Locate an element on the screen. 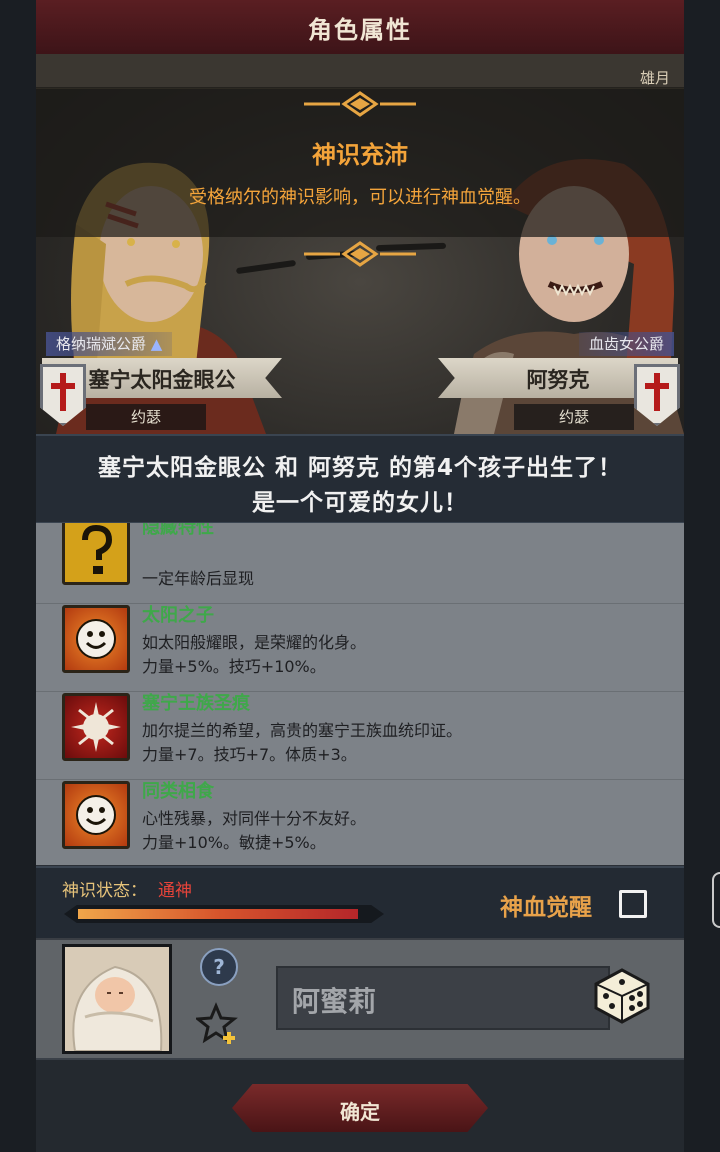  trait-effect: 一定年龄后显现 is located at coordinates (198, 578).